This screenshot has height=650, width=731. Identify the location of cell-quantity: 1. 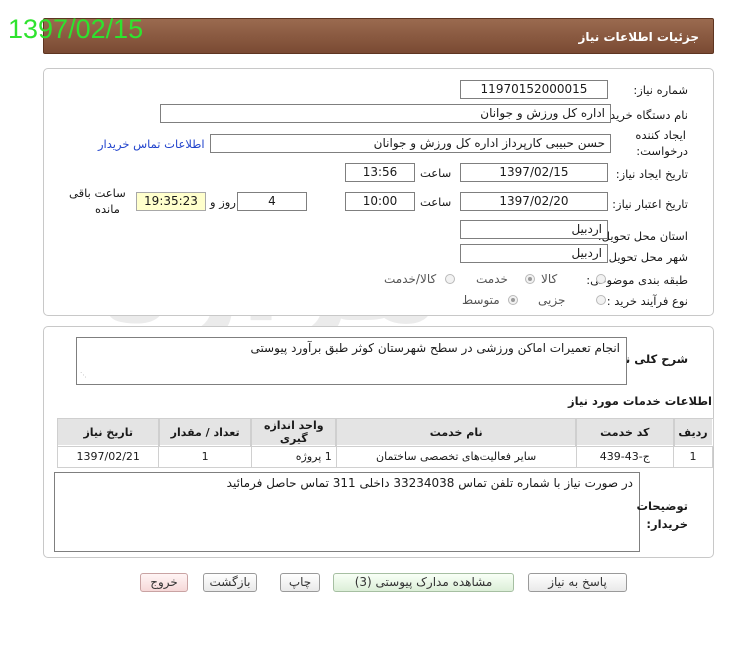
(205, 456).